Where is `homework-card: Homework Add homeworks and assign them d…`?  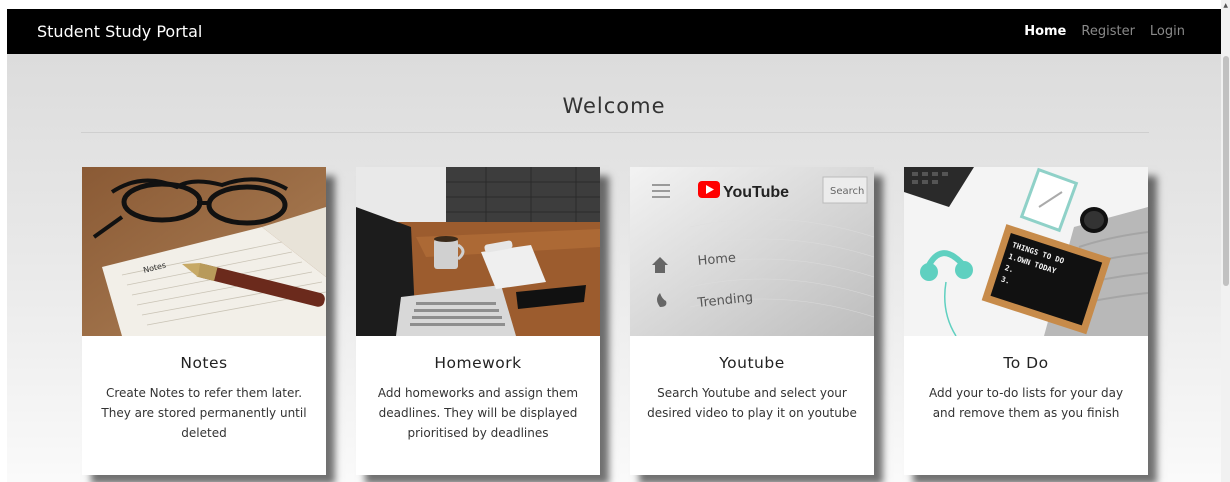
homework-card: Homework Add homeworks and assign them d… is located at coordinates (478, 321).